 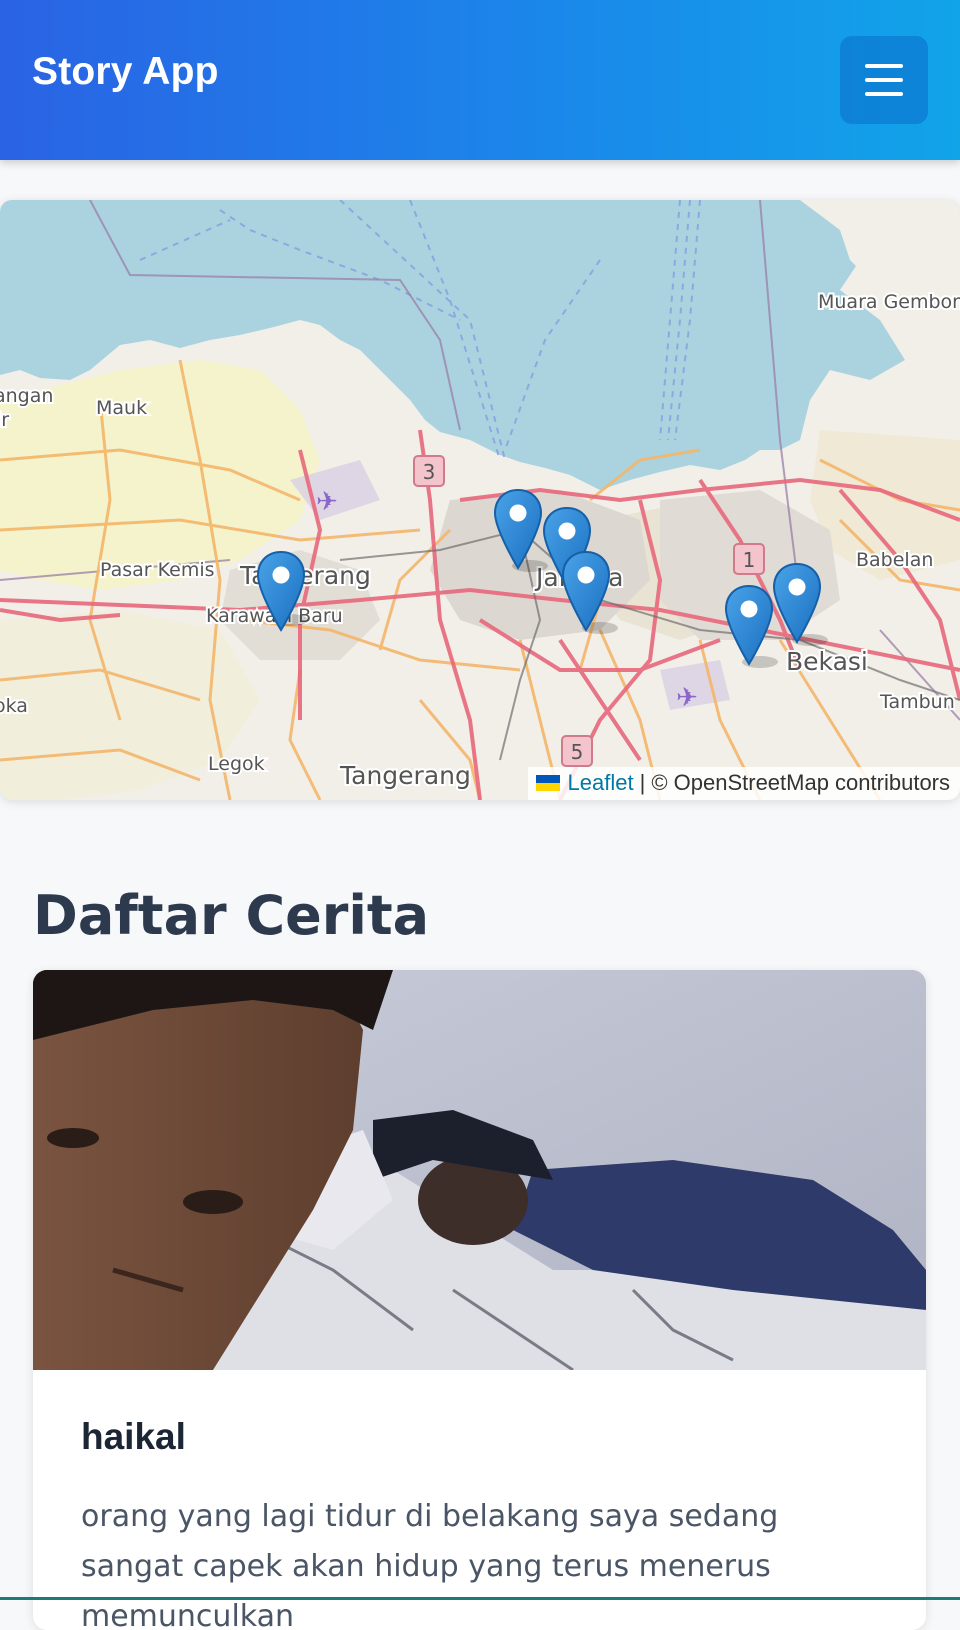 I want to click on svg-text: 5, so click(x=577, y=752).